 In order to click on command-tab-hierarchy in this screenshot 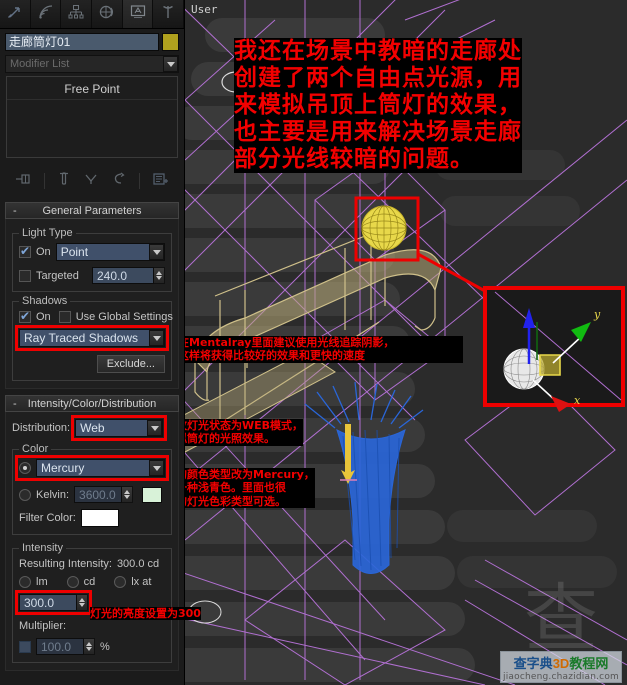, I will do `click(77, 14)`.